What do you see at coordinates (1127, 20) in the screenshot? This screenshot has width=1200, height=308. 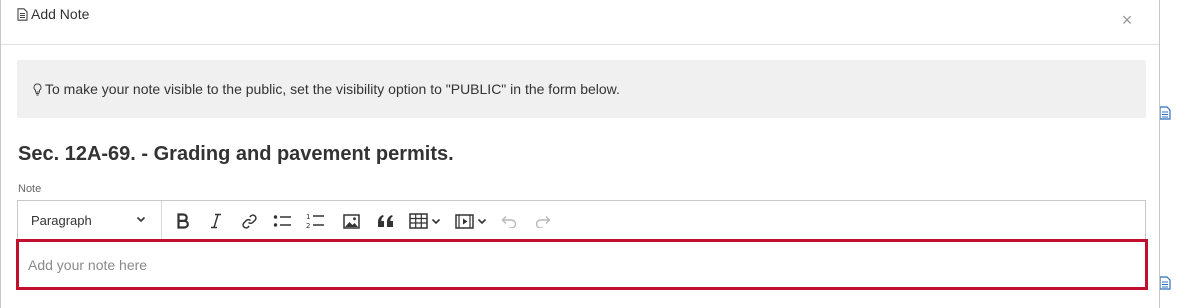 I see `close-button: ×` at bounding box center [1127, 20].